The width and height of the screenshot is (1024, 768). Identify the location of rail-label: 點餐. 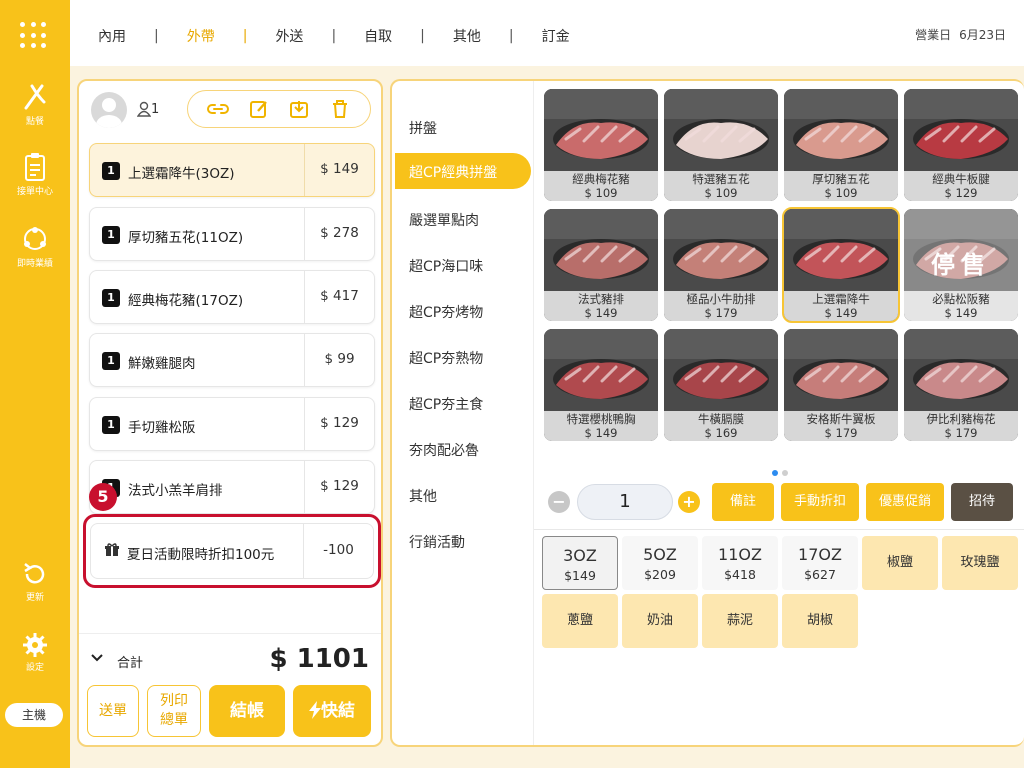
(34, 122).